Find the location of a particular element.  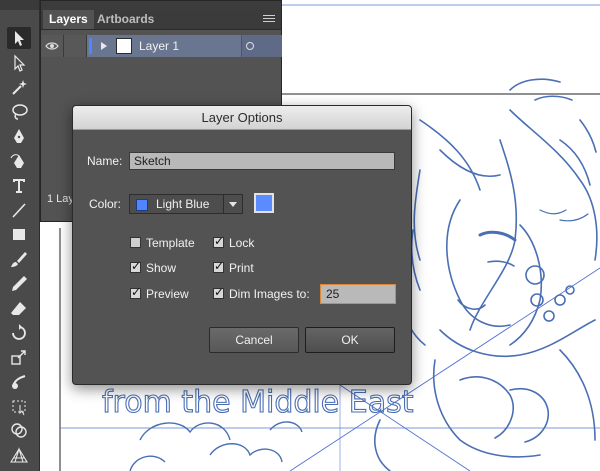

eraser-tool-button is located at coordinates (19, 308).